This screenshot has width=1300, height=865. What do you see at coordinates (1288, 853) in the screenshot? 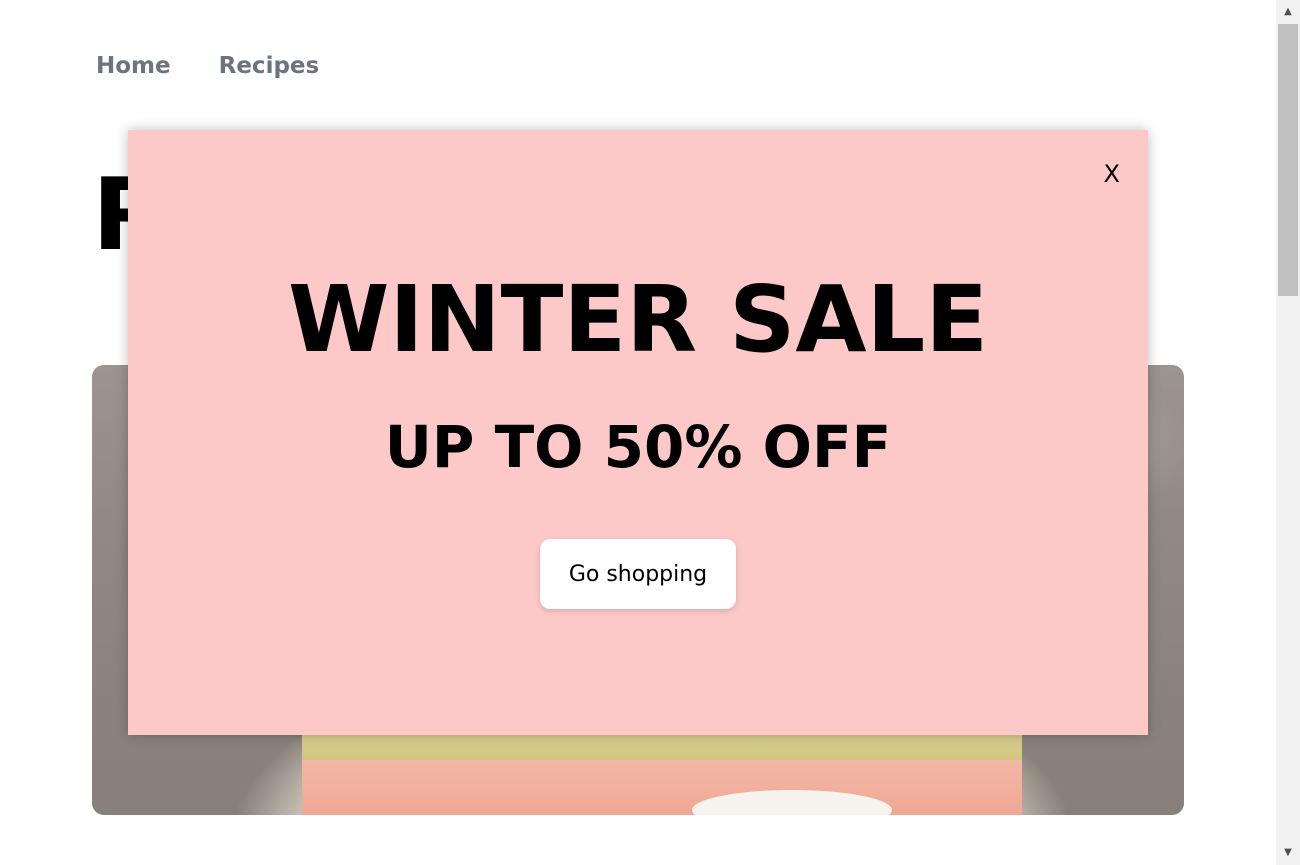
I see `scroll-down-arrow-icon: ▼` at bounding box center [1288, 853].